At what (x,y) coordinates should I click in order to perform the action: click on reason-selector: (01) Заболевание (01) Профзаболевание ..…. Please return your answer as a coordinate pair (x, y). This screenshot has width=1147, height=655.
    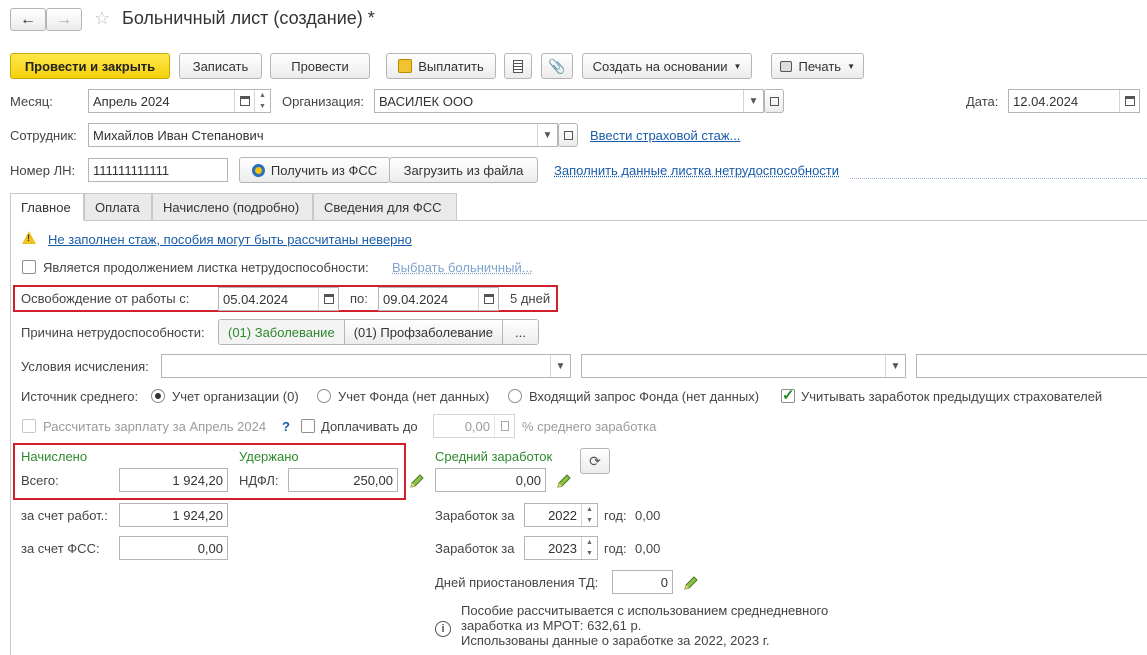
    Looking at the image, I should click on (378, 332).